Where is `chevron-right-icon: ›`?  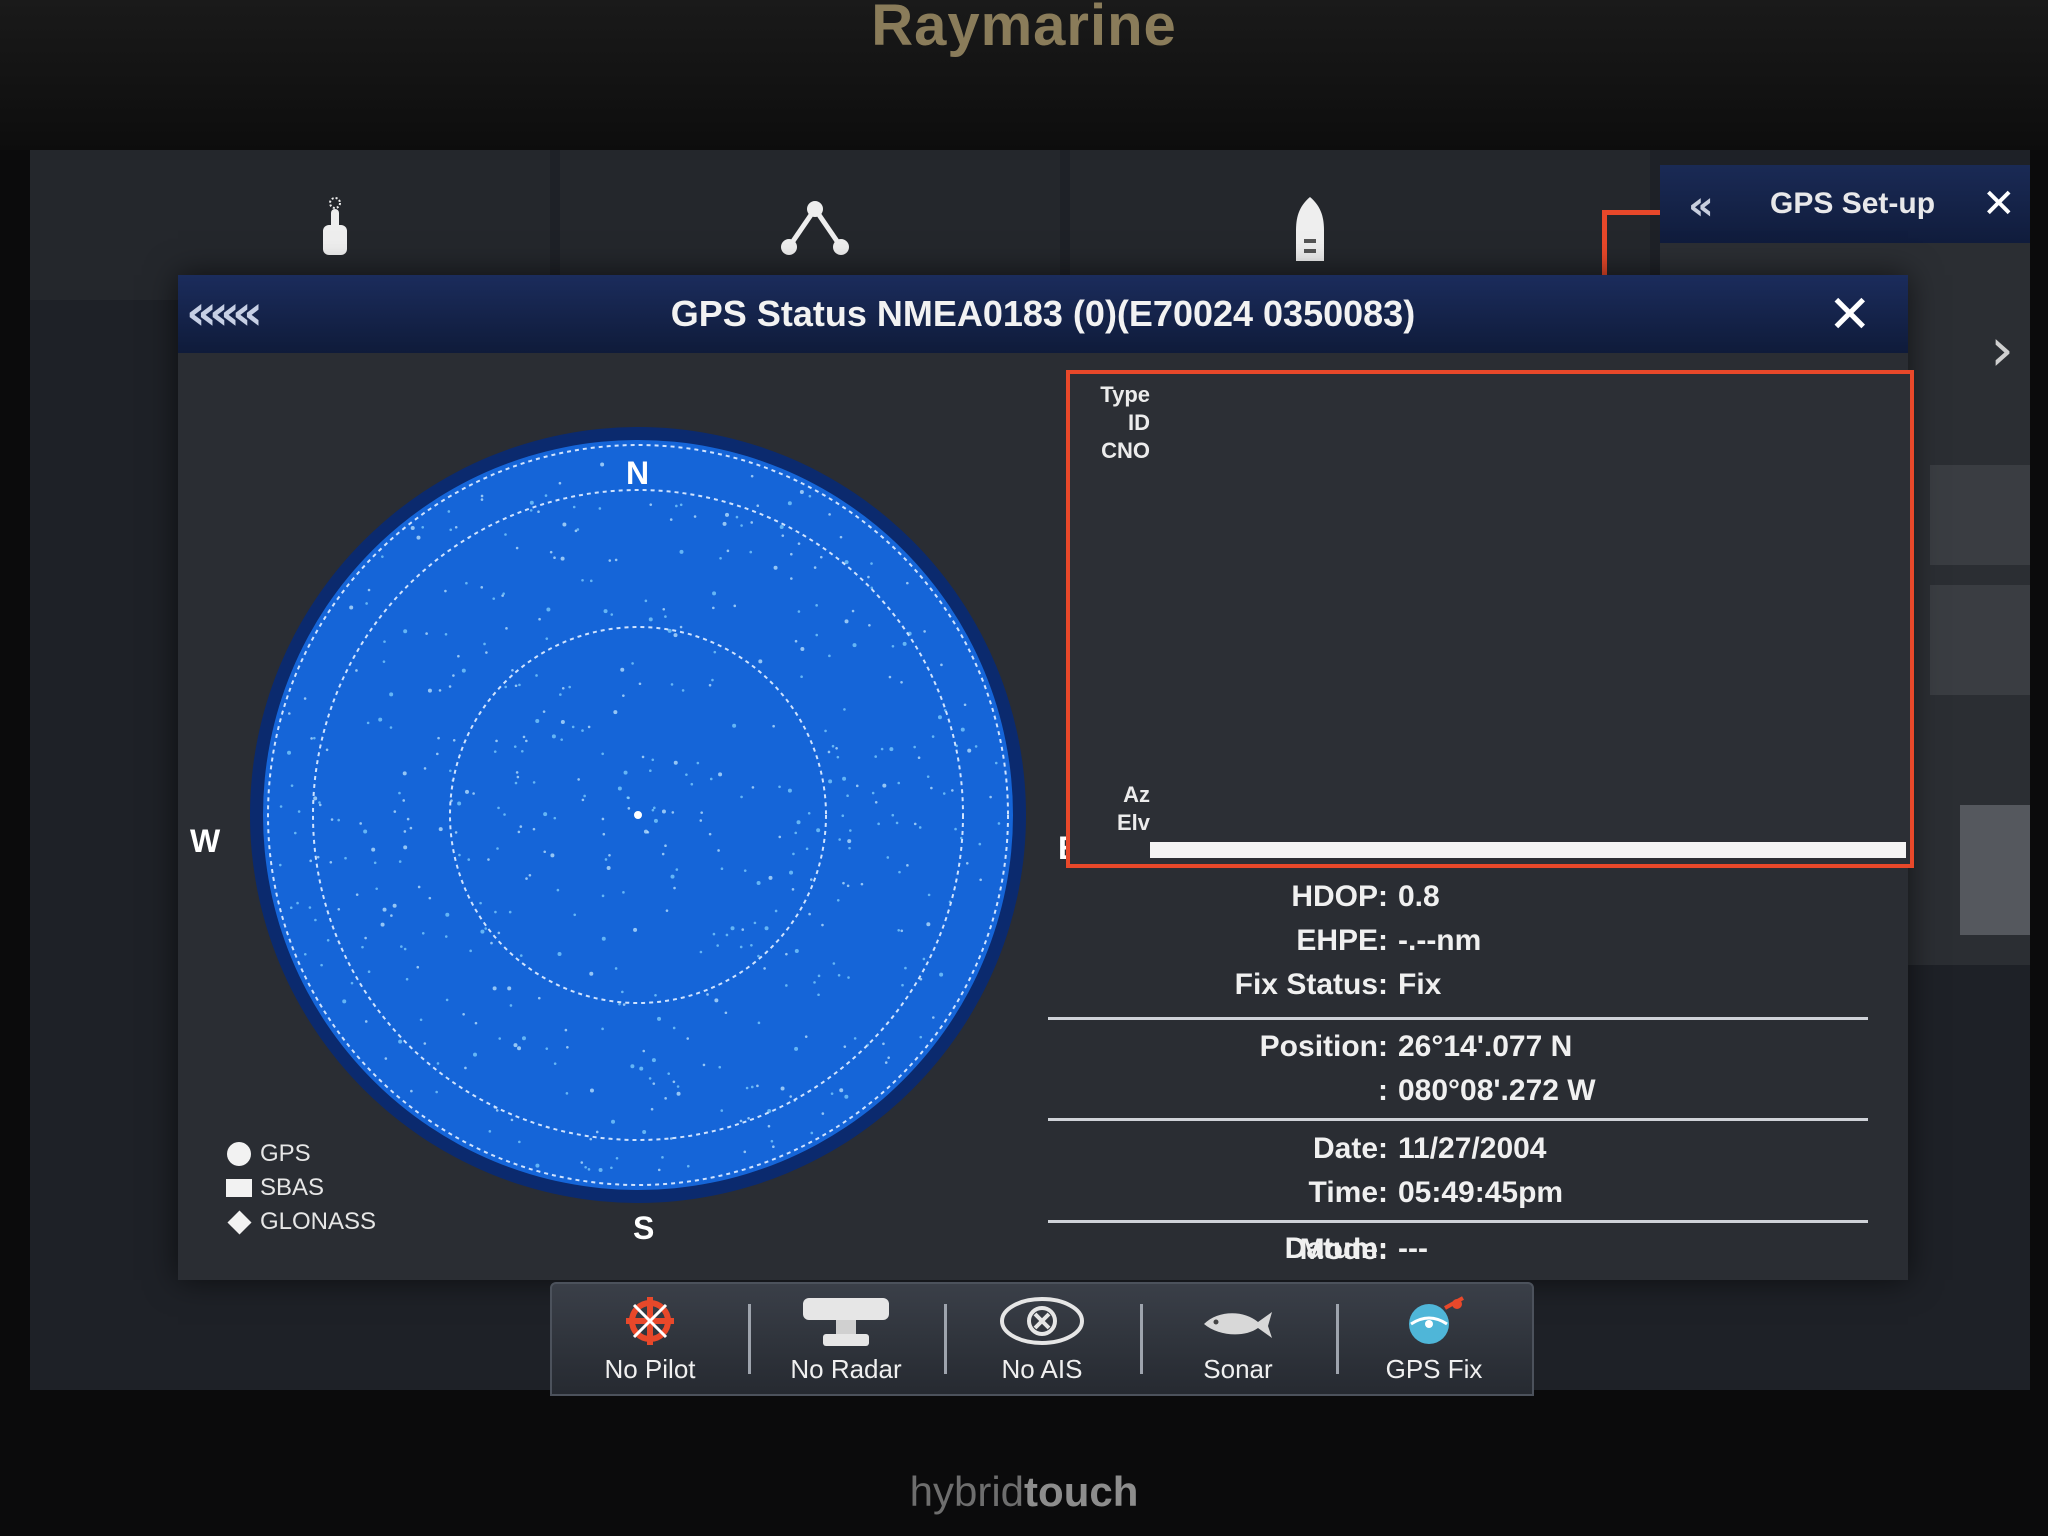
chevron-right-icon: › is located at coordinates (2002, 350).